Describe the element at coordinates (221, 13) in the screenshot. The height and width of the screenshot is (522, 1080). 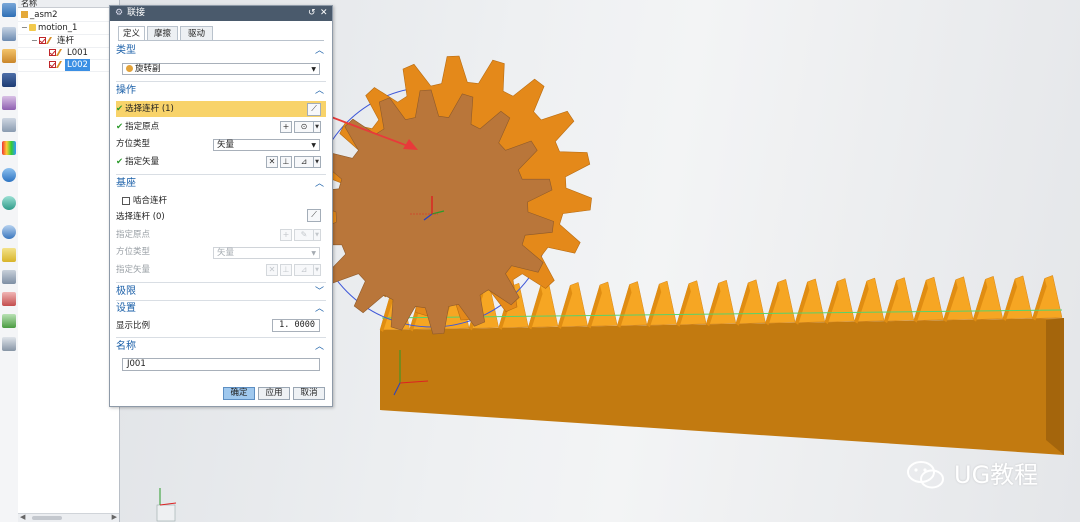
I see `dialog-titlebar: ⚙ 联接 ↺ ✕` at that location.